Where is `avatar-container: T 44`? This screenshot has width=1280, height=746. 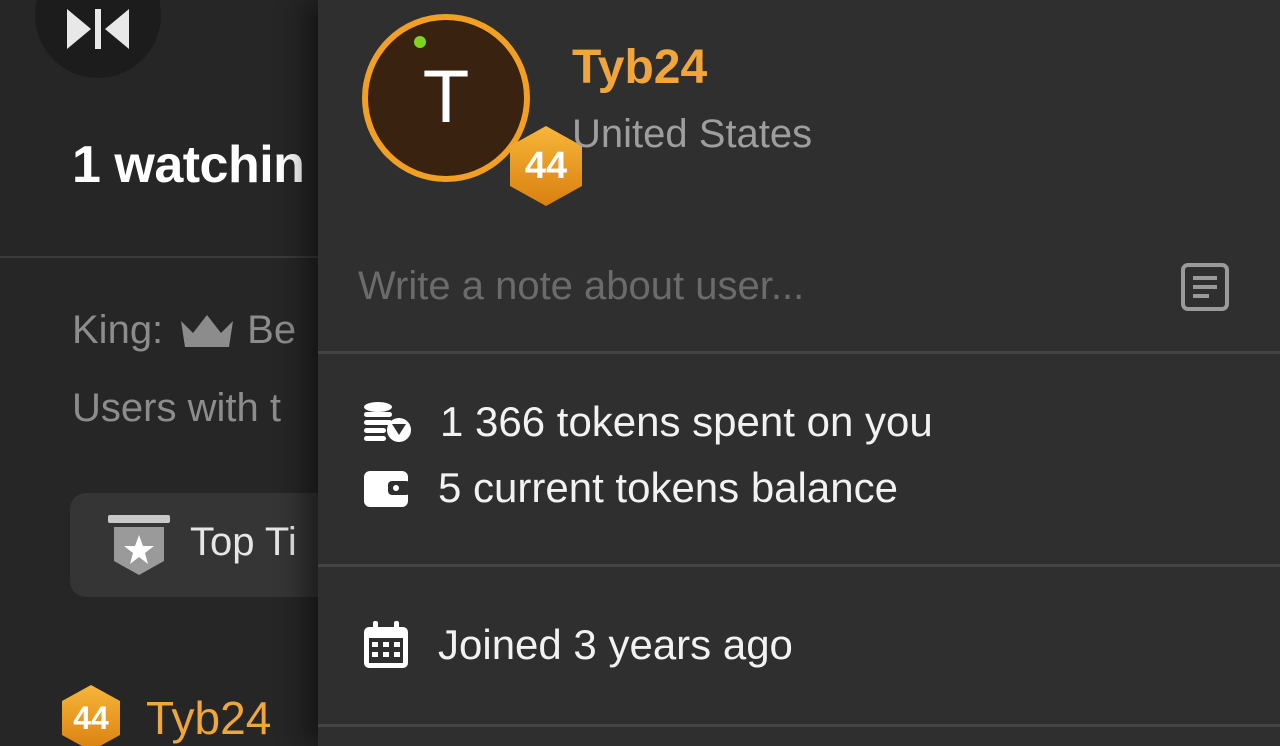 avatar-container: T 44 is located at coordinates (472, 110).